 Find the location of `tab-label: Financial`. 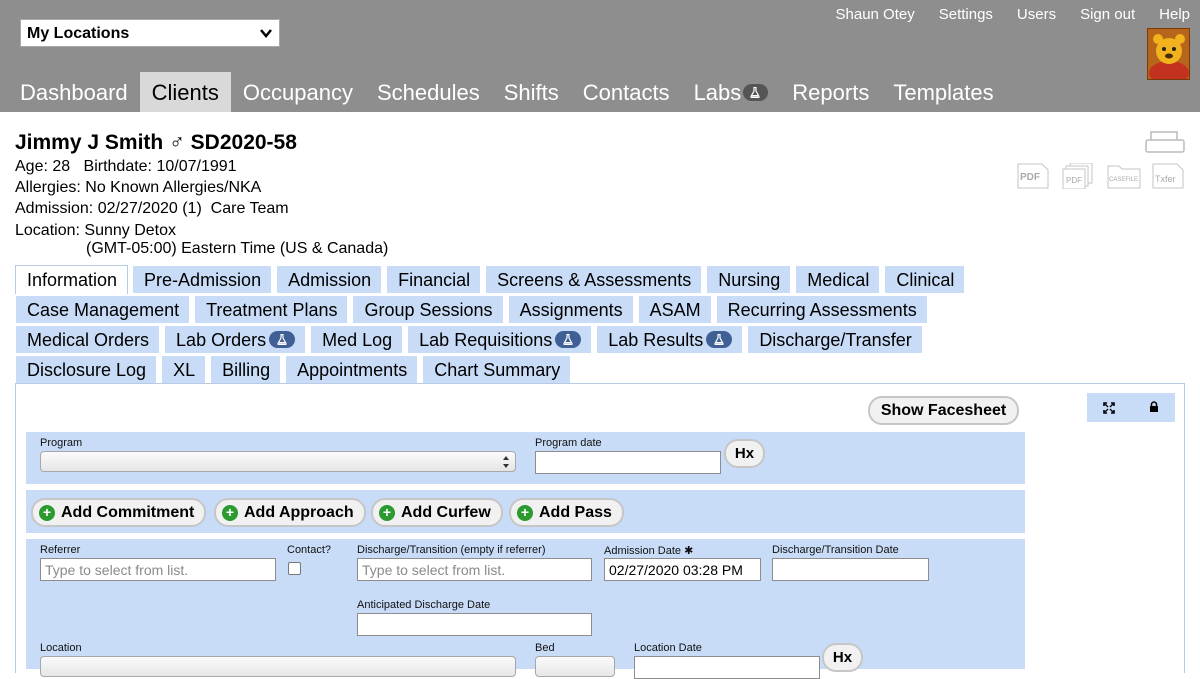

tab-label: Financial is located at coordinates (434, 280).